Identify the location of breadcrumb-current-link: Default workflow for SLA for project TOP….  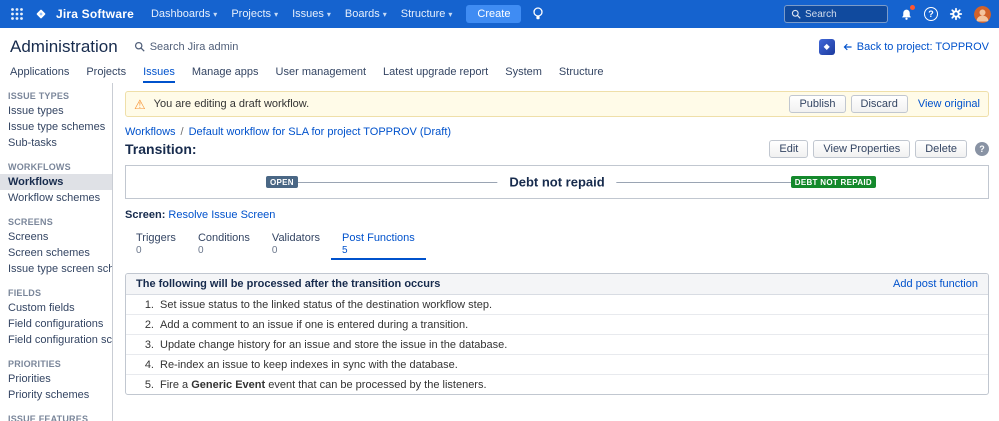
(320, 132).